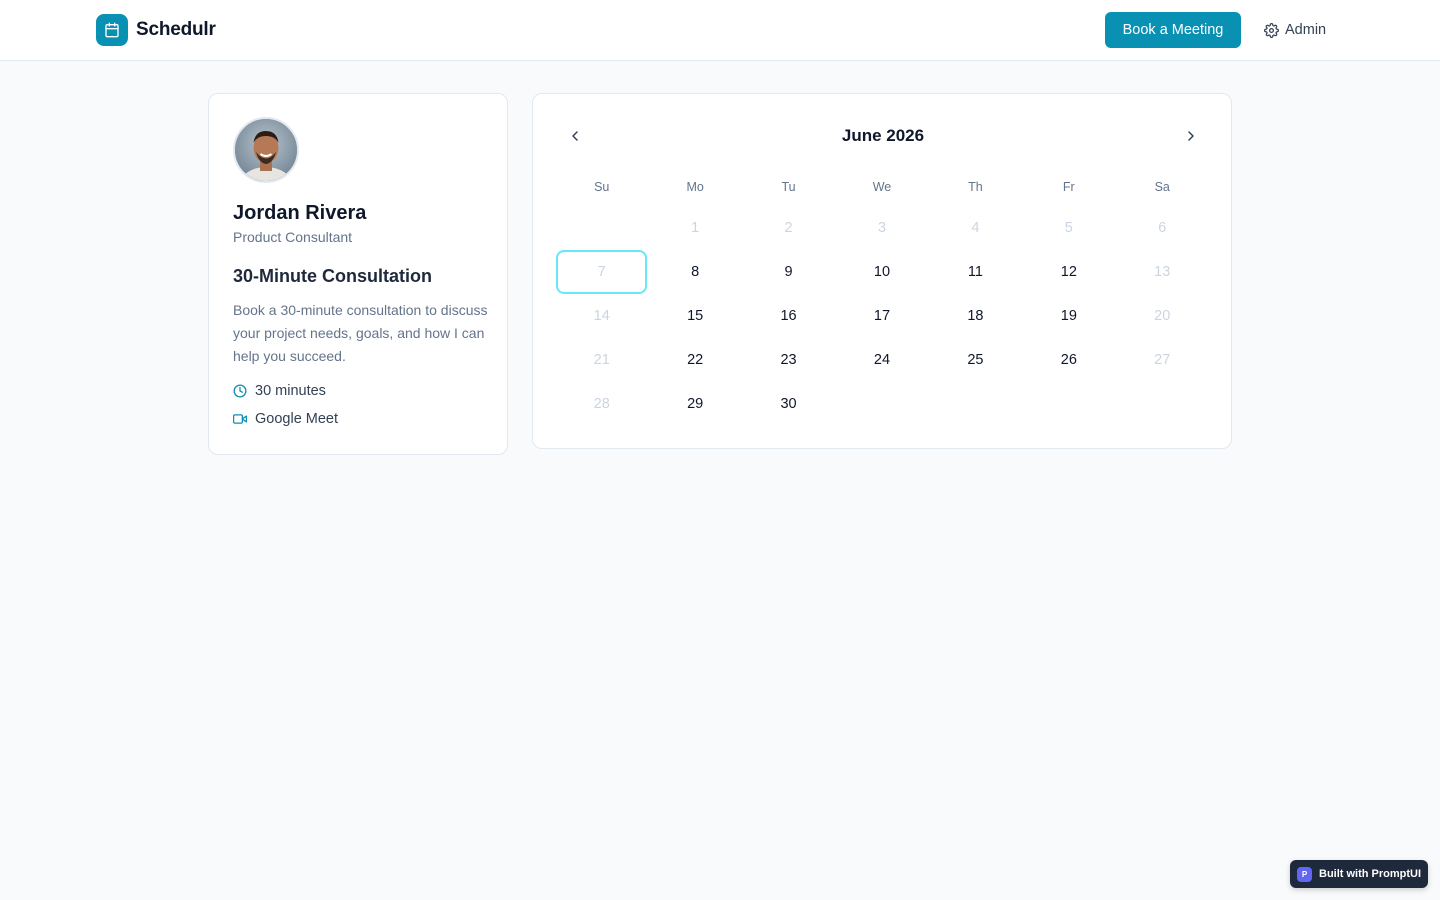 Image resolution: width=1440 pixels, height=900 pixels. What do you see at coordinates (1306, 30) in the screenshot?
I see `admin-label: Admin` at bounding box center [1306, 30].